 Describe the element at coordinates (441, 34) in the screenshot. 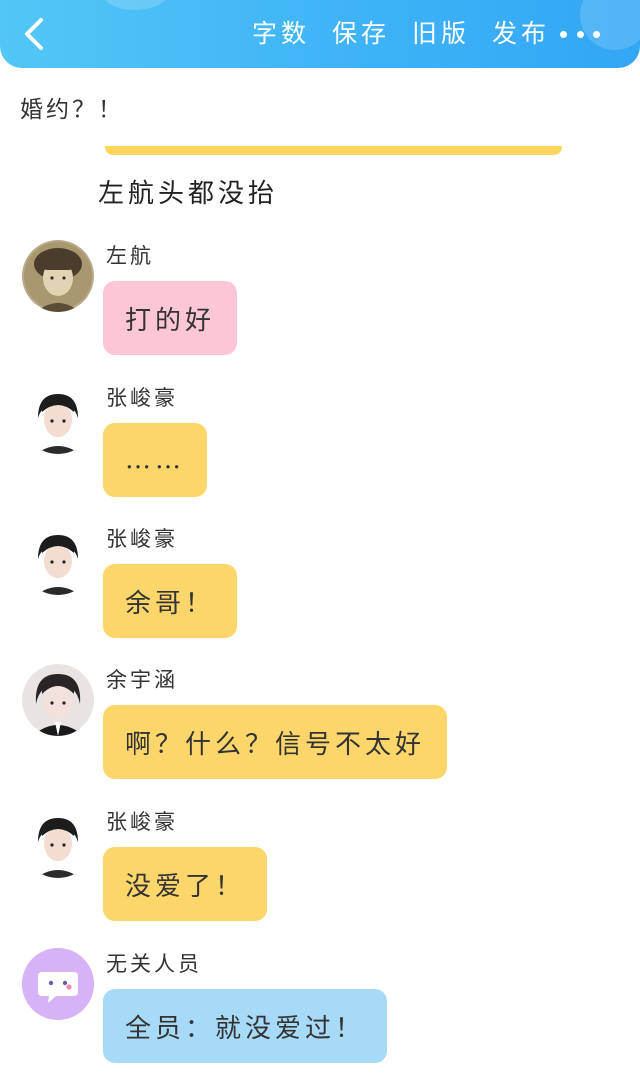

I see `old-version-button: 旧版` at that location.